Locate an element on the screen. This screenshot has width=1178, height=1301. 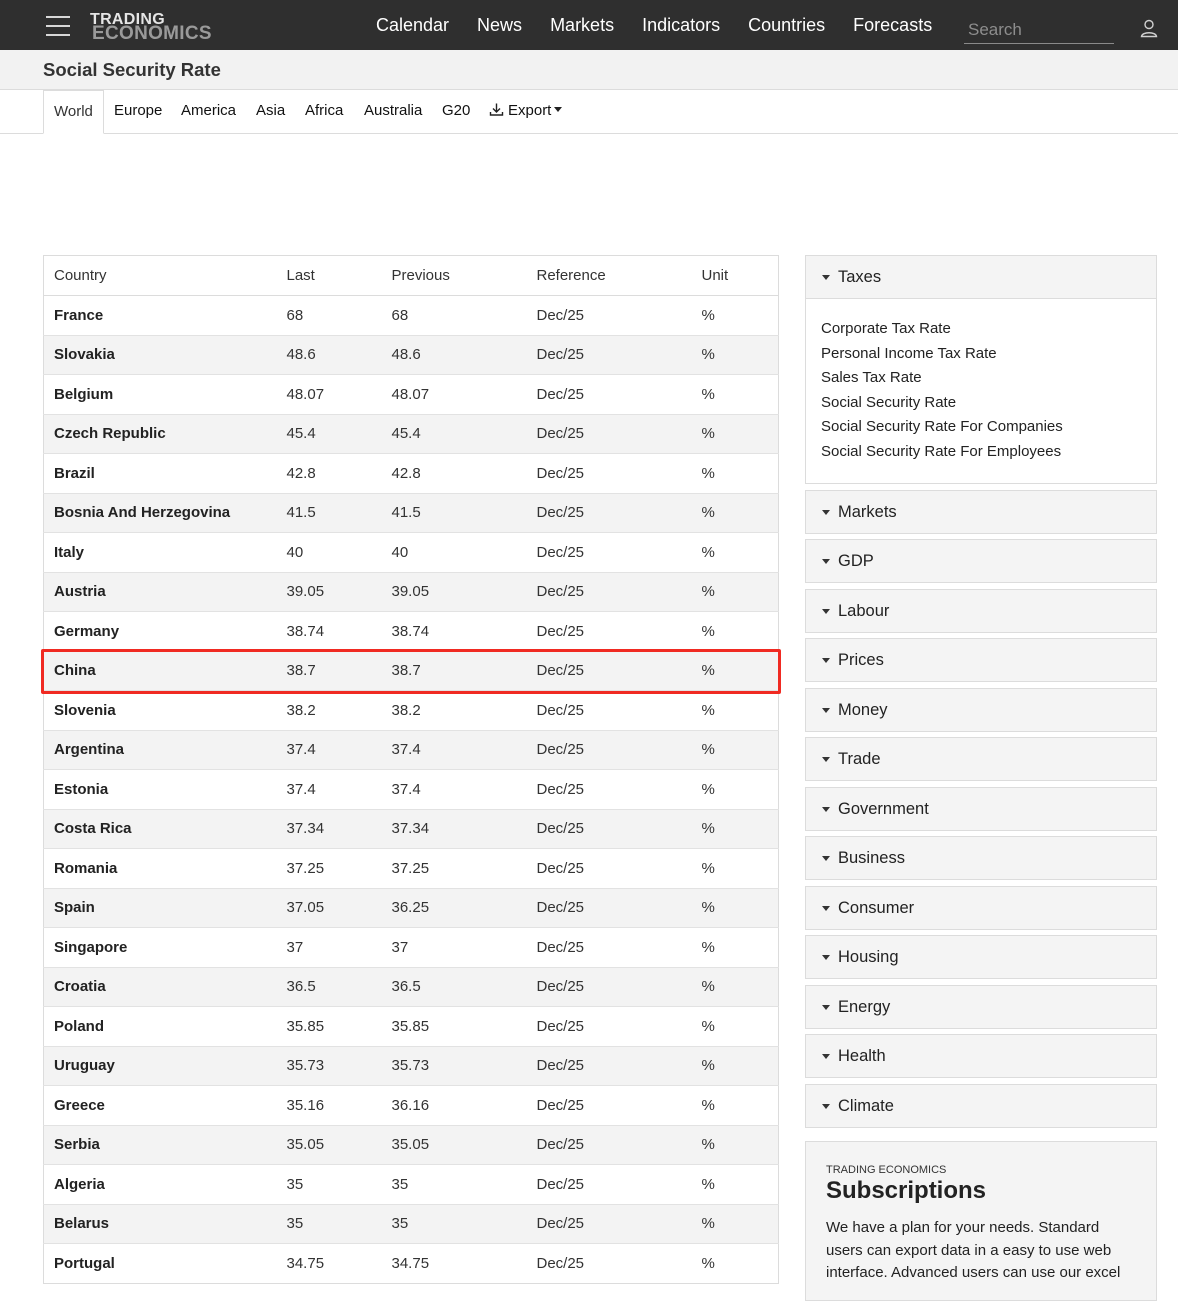
panel-header-labour: Labour is located at coordinates (981, 610).